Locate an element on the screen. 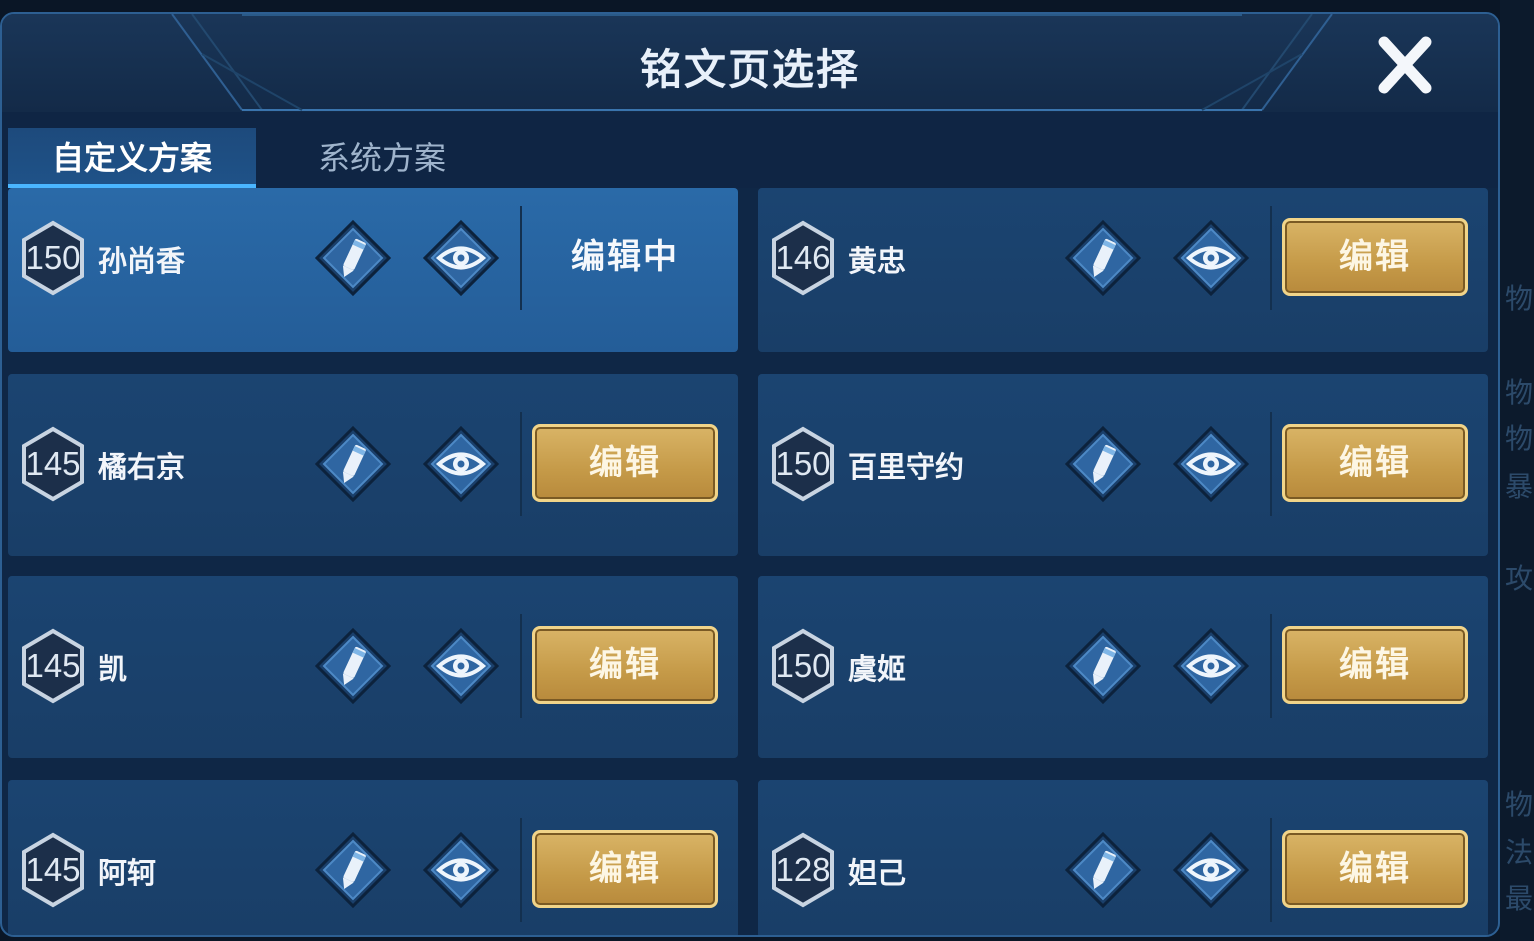 The height and width of the screenshot is (941, 1534). background-text: 最 is located at coordinates (1519, 898).